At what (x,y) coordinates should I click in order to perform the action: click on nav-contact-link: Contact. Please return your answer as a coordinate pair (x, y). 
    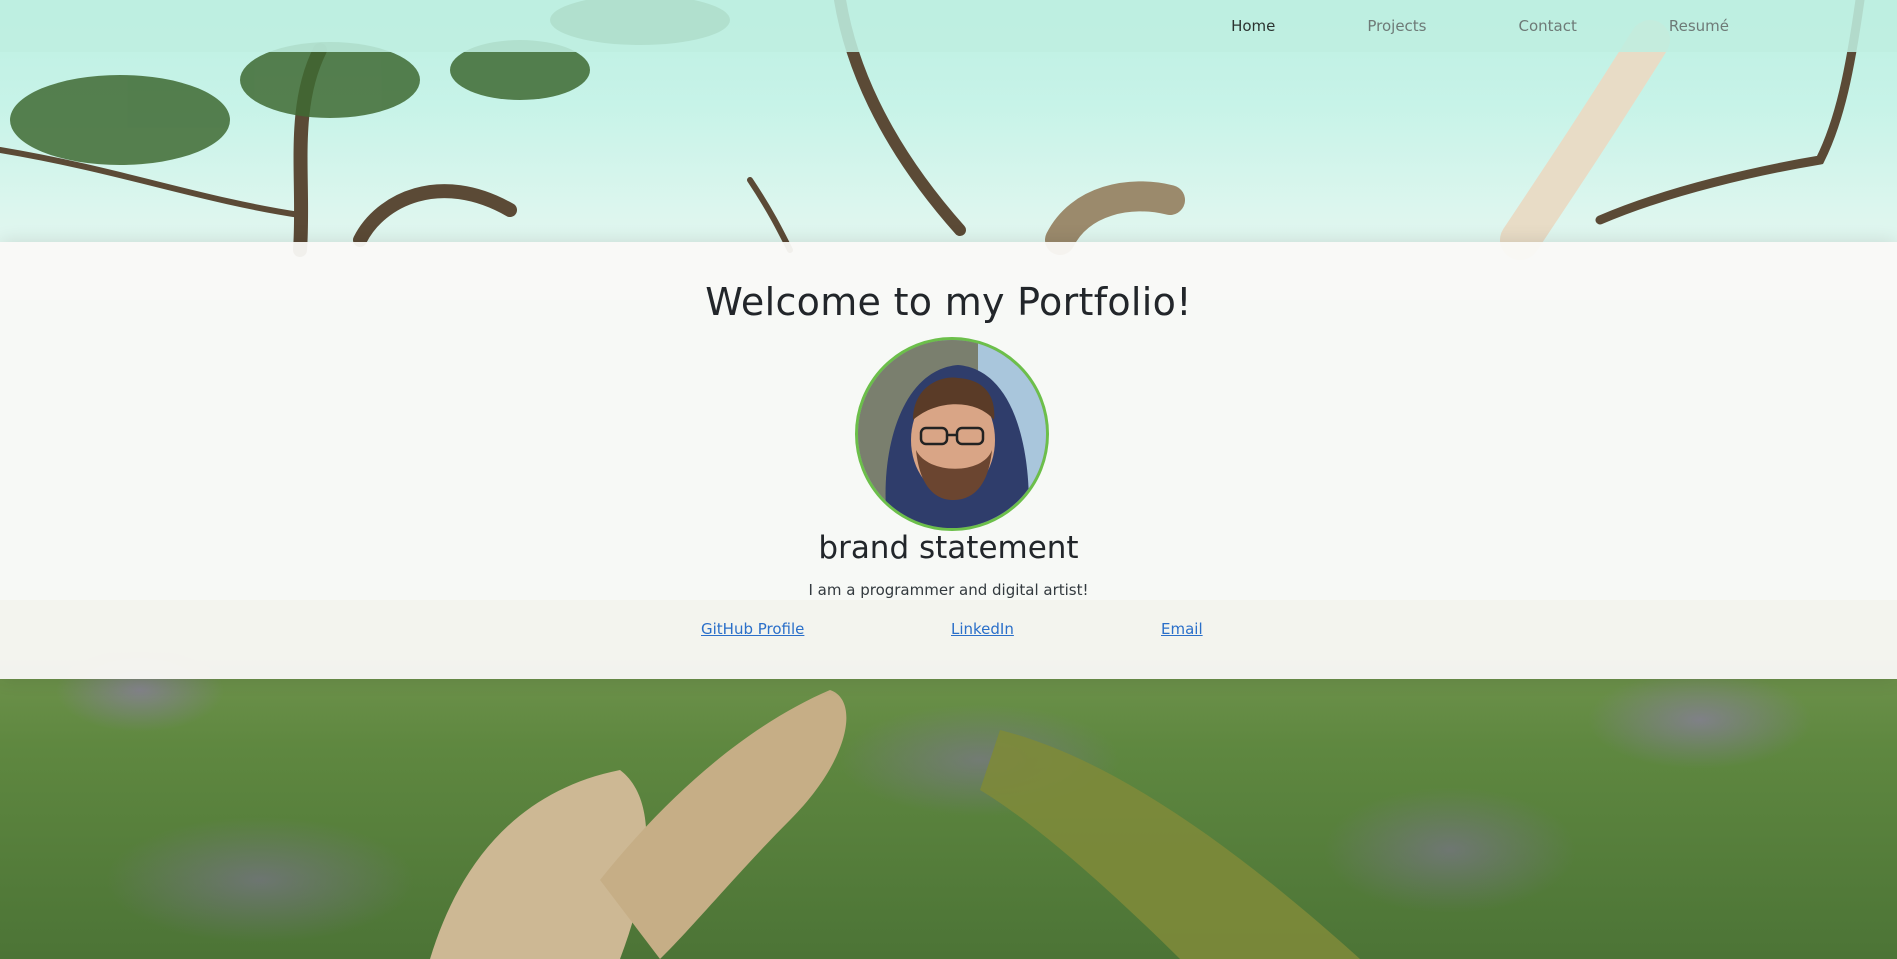
    Looking at the image, I should click on (1548, 26).